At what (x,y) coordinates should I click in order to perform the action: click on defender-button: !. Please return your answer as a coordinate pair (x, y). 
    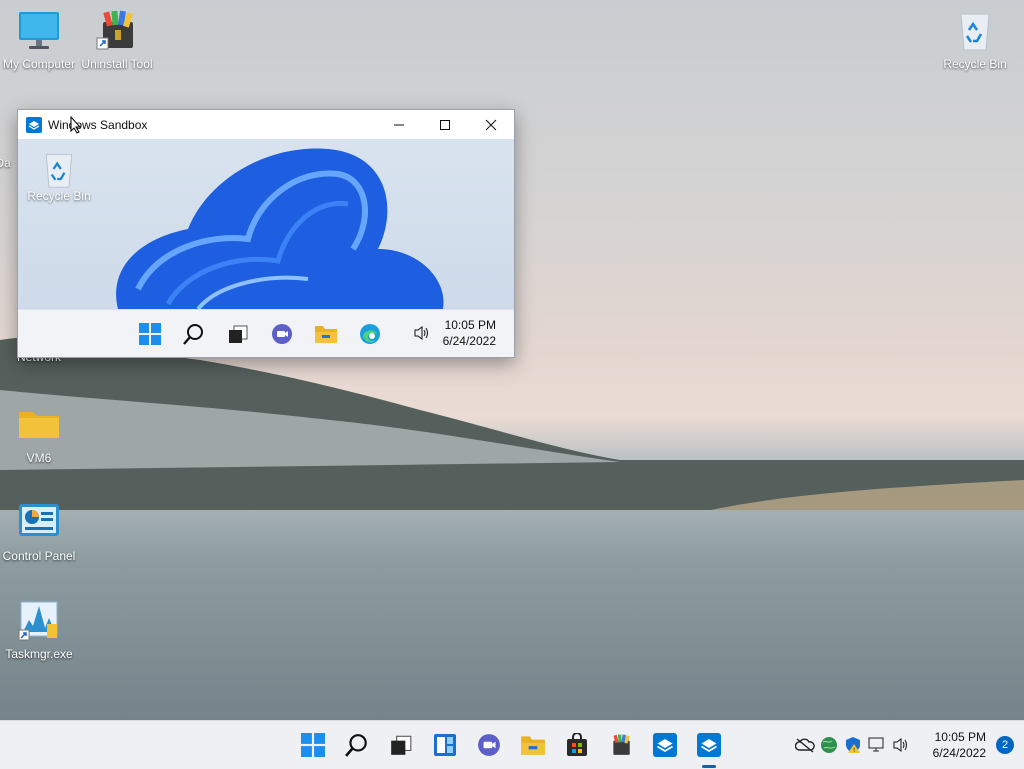
    Looking at the image, I should click on (853, 745).